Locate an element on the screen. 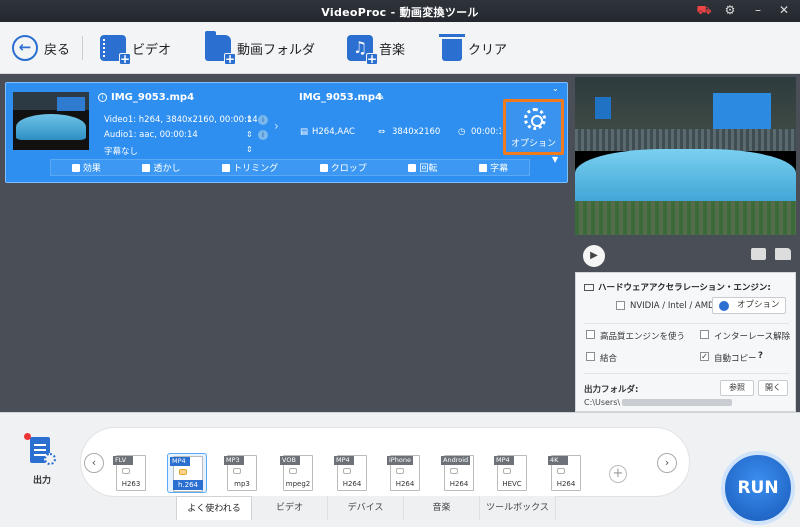 This screenshot has height=527, width=800. subtitle-label: 字幕 is located at coordinates (499, 169).